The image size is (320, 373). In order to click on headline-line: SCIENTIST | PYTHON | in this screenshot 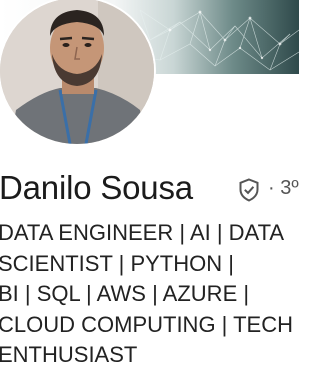, I will do `click(117, 263)`.